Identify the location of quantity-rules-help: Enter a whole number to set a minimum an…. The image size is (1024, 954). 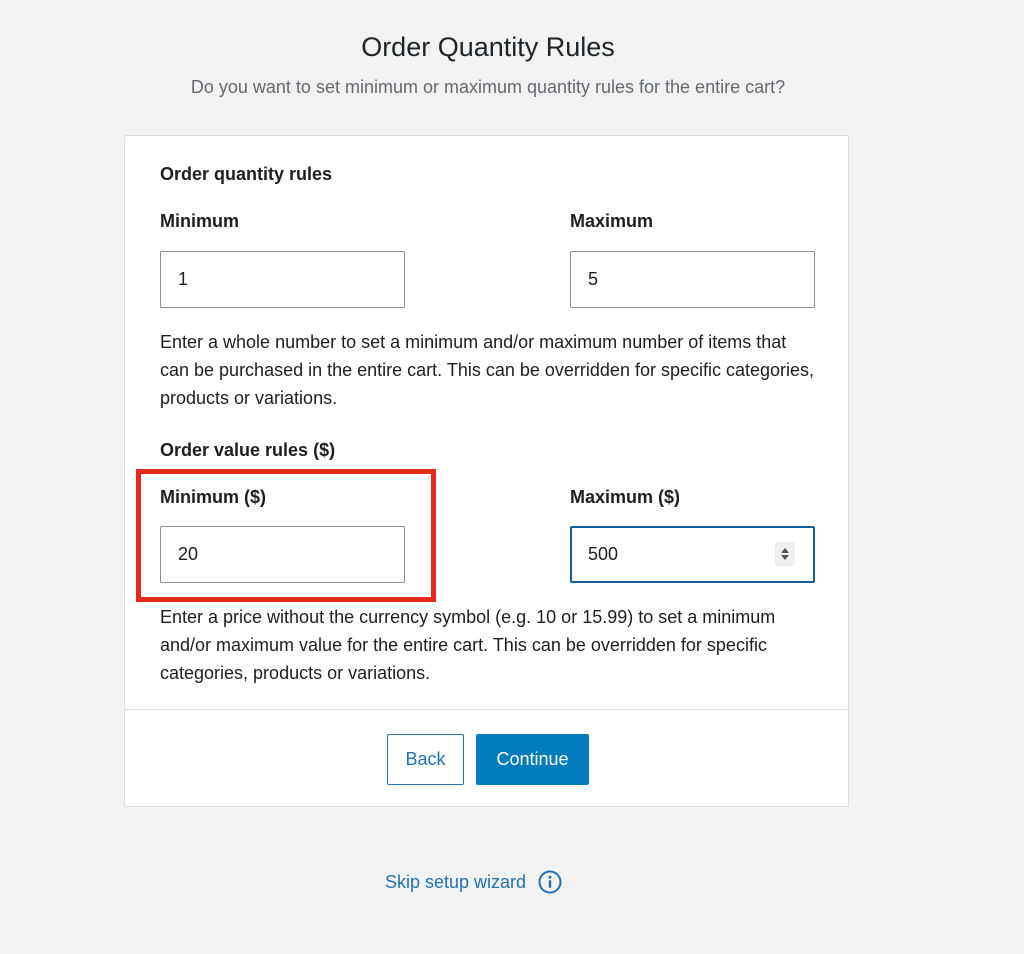
(487, 370).